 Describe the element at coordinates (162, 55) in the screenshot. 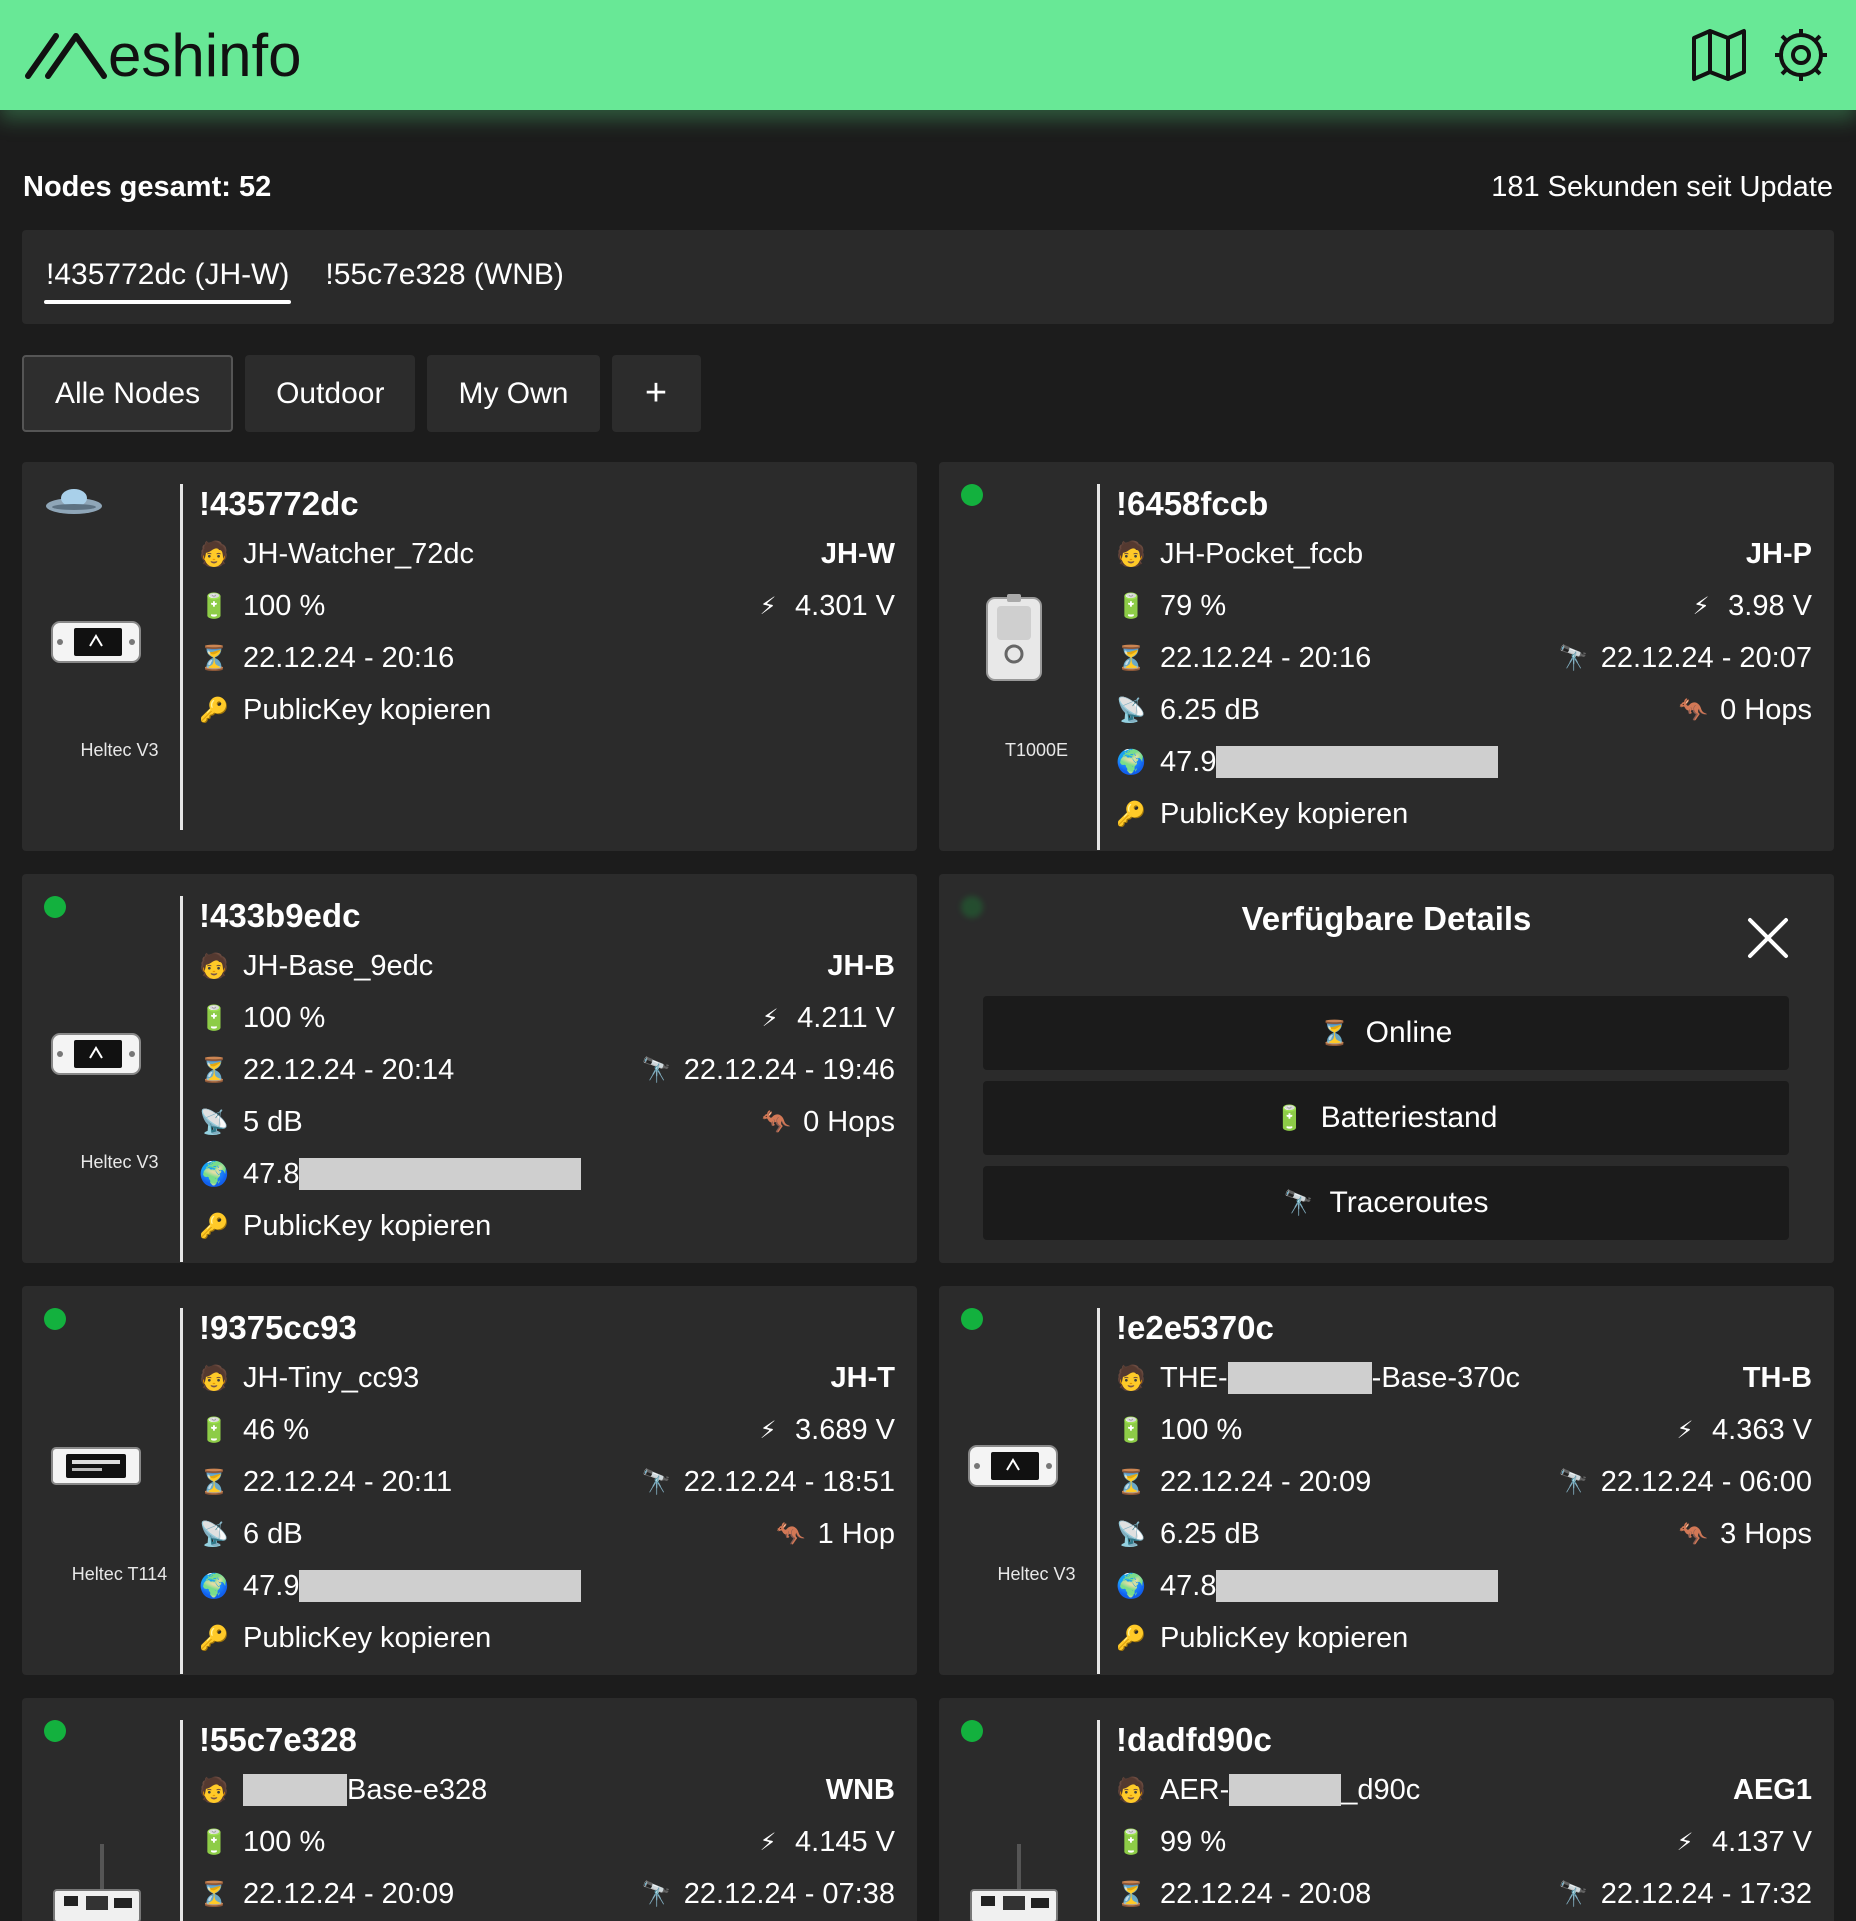

I see `app-logo: eshinfo` at that location.